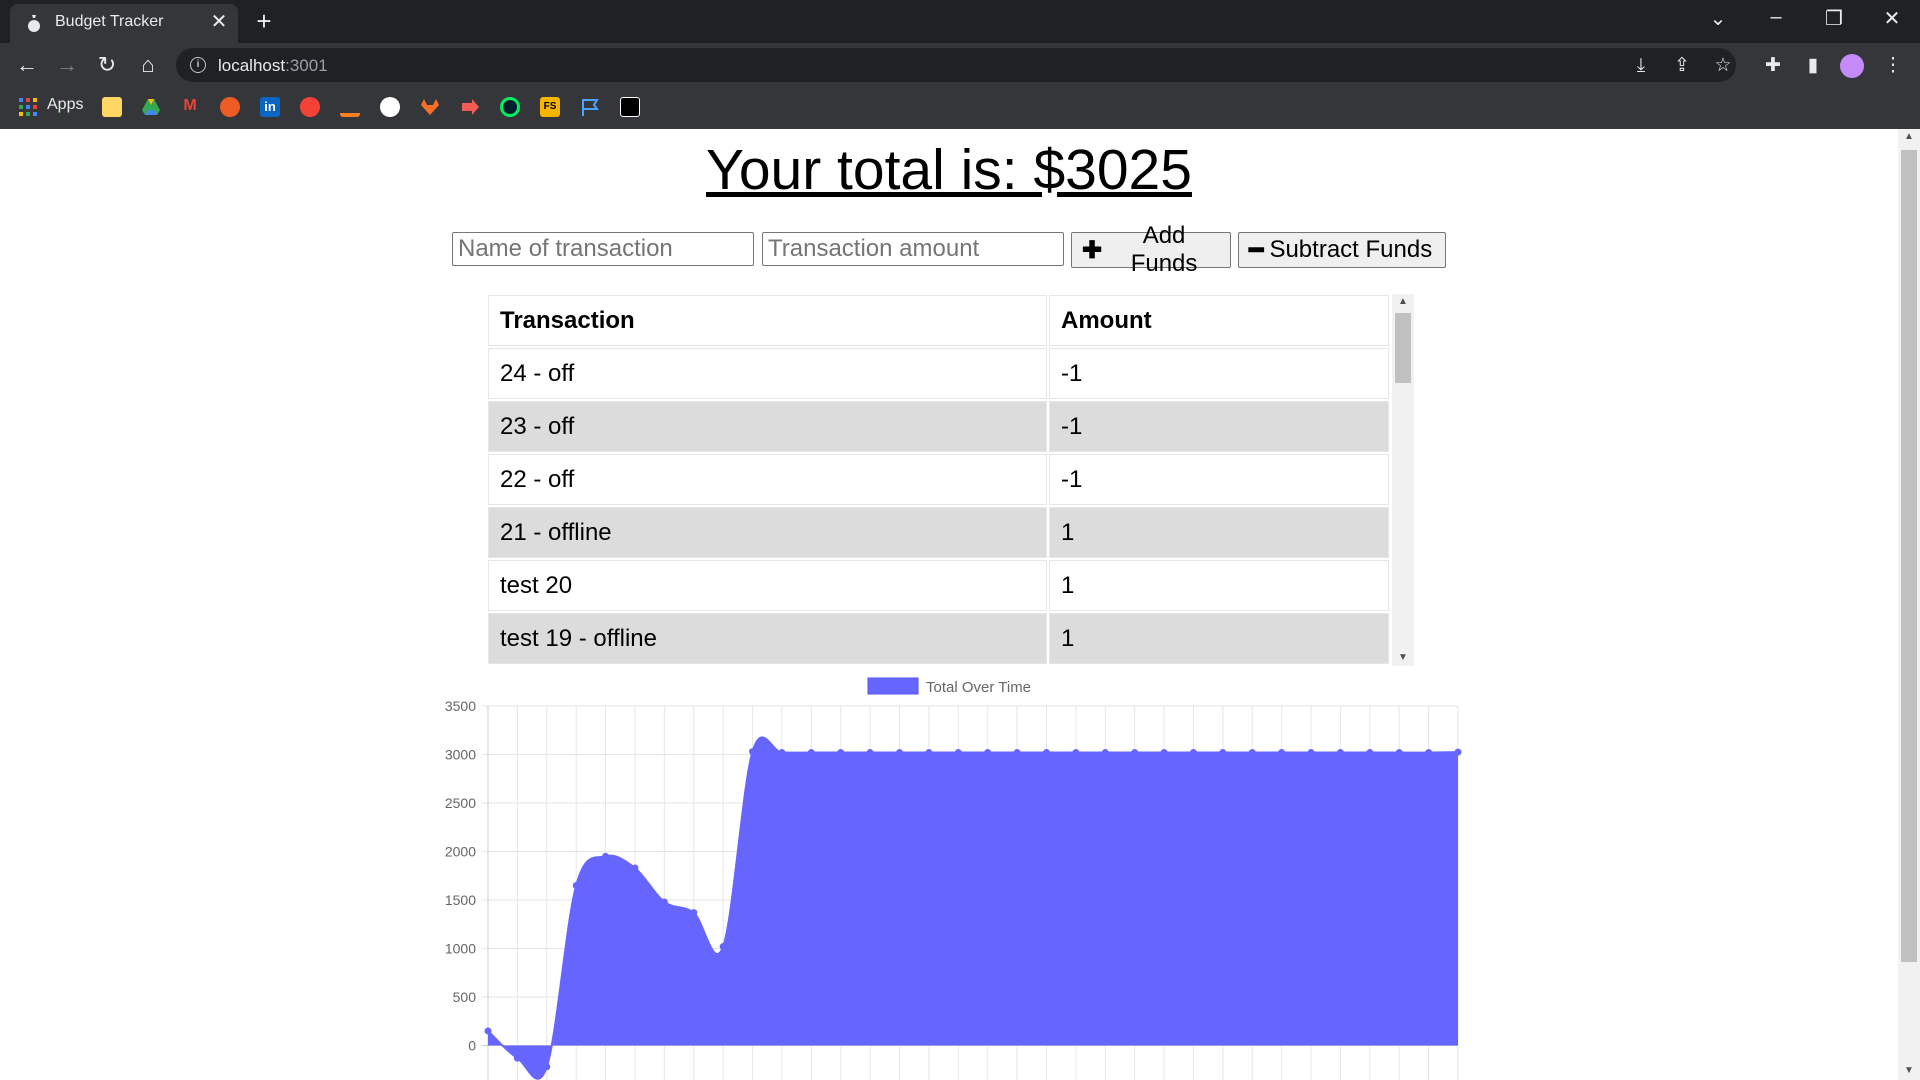  What do you see at coordinates (270, 107) in the screenshot?
I see `linkedin-icon: in` at bounding box center [270, 107].